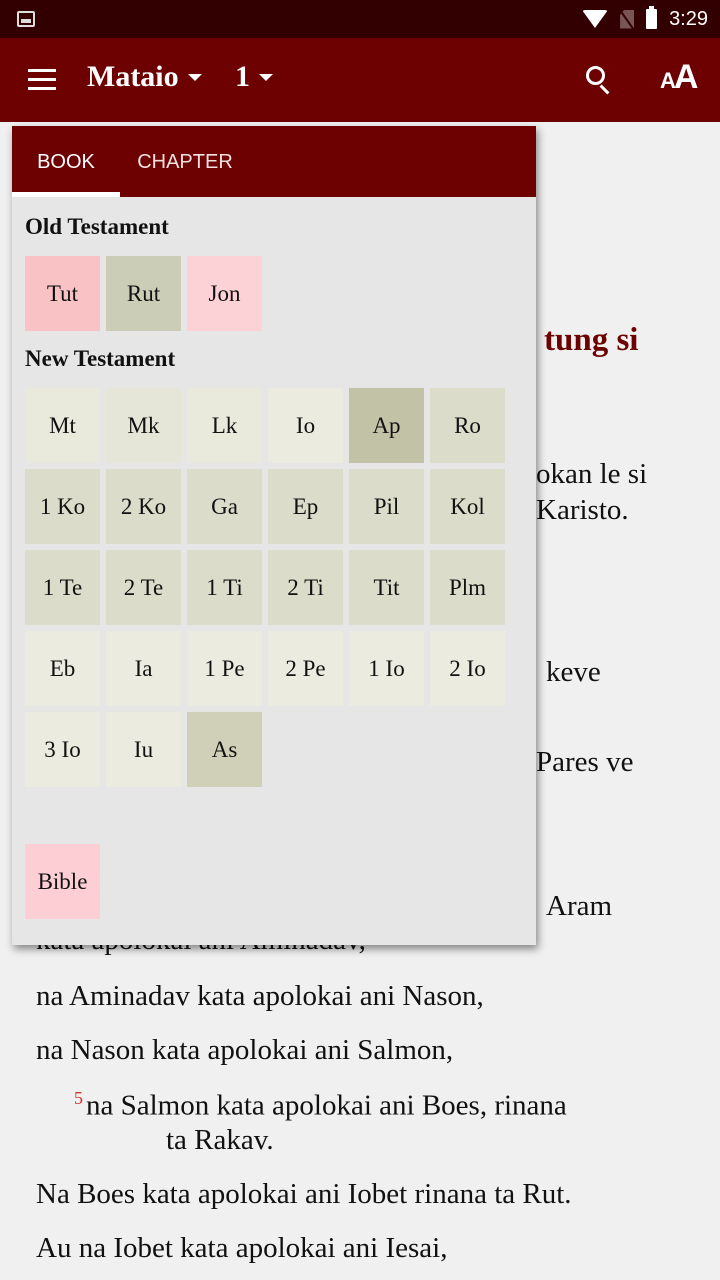  Describe the element at coordinates (305, 425) in the screenshot. I see `book-button-io: Io` at that location.